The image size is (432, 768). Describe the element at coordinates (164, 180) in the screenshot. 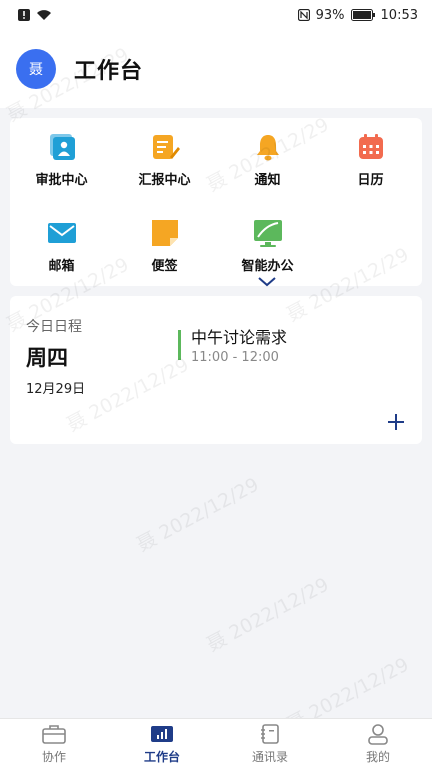

I see `app-label: 汇报中心` at that location.